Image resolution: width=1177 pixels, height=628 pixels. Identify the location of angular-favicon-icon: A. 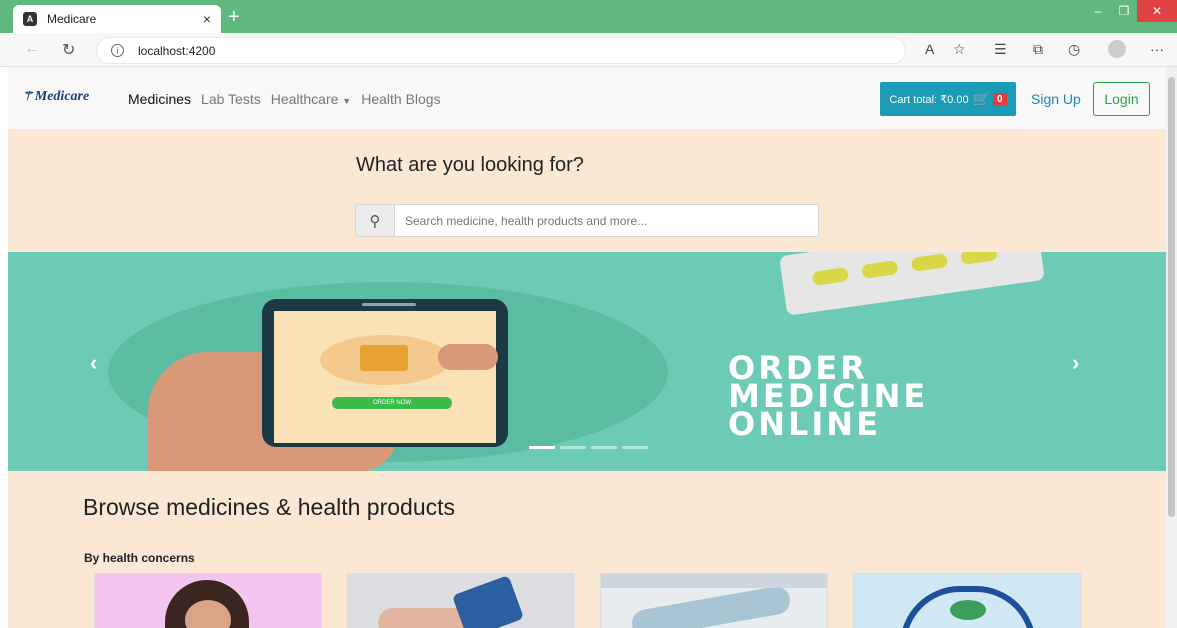
(30, 19).